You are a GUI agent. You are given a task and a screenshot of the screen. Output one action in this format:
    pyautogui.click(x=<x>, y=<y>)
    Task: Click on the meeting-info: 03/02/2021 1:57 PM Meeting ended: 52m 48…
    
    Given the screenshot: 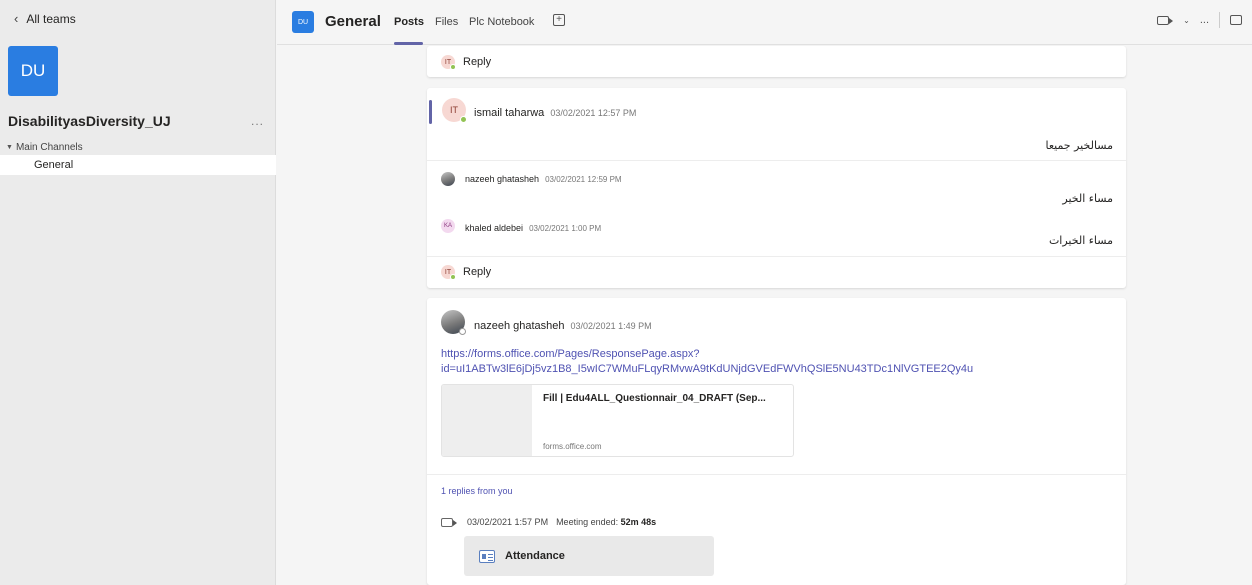 What is the action you would take?
    pyautogui.click(x=548, y=522)
    